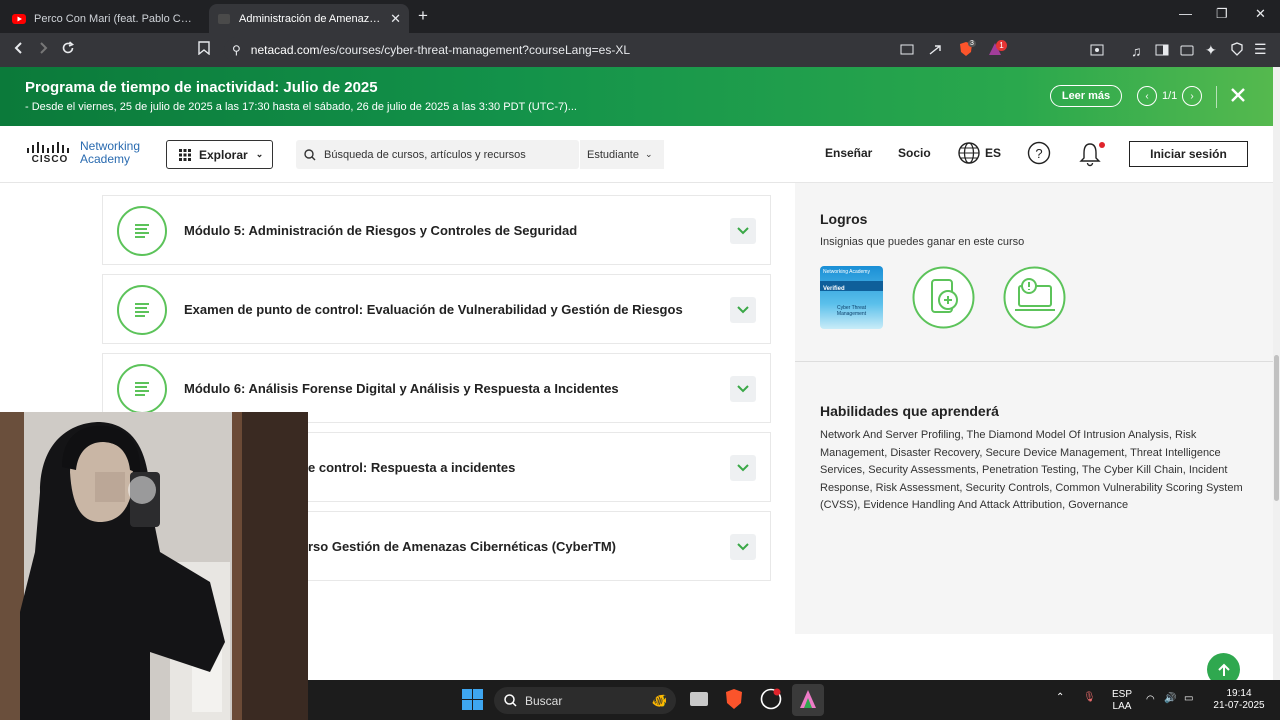  I want to click on leo-ai-icon: ✦, so click(1211, 50).